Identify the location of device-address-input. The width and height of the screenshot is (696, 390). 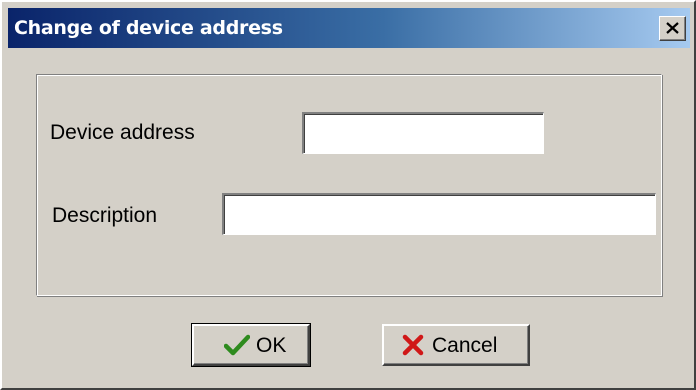
(423, 133).